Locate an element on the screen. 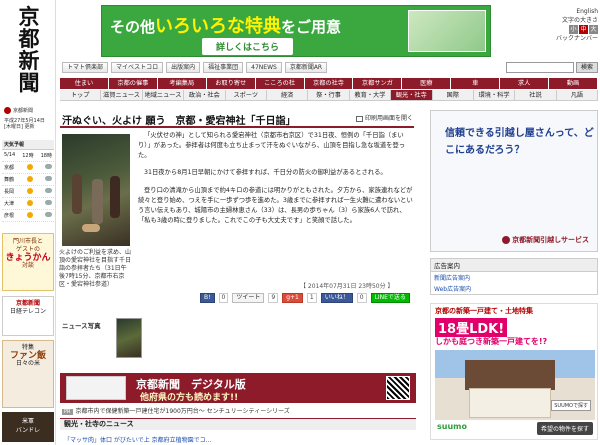 The width and height of the screenshot is (600, 445). weather-city: 大津 is located at coordinates (9, 204).